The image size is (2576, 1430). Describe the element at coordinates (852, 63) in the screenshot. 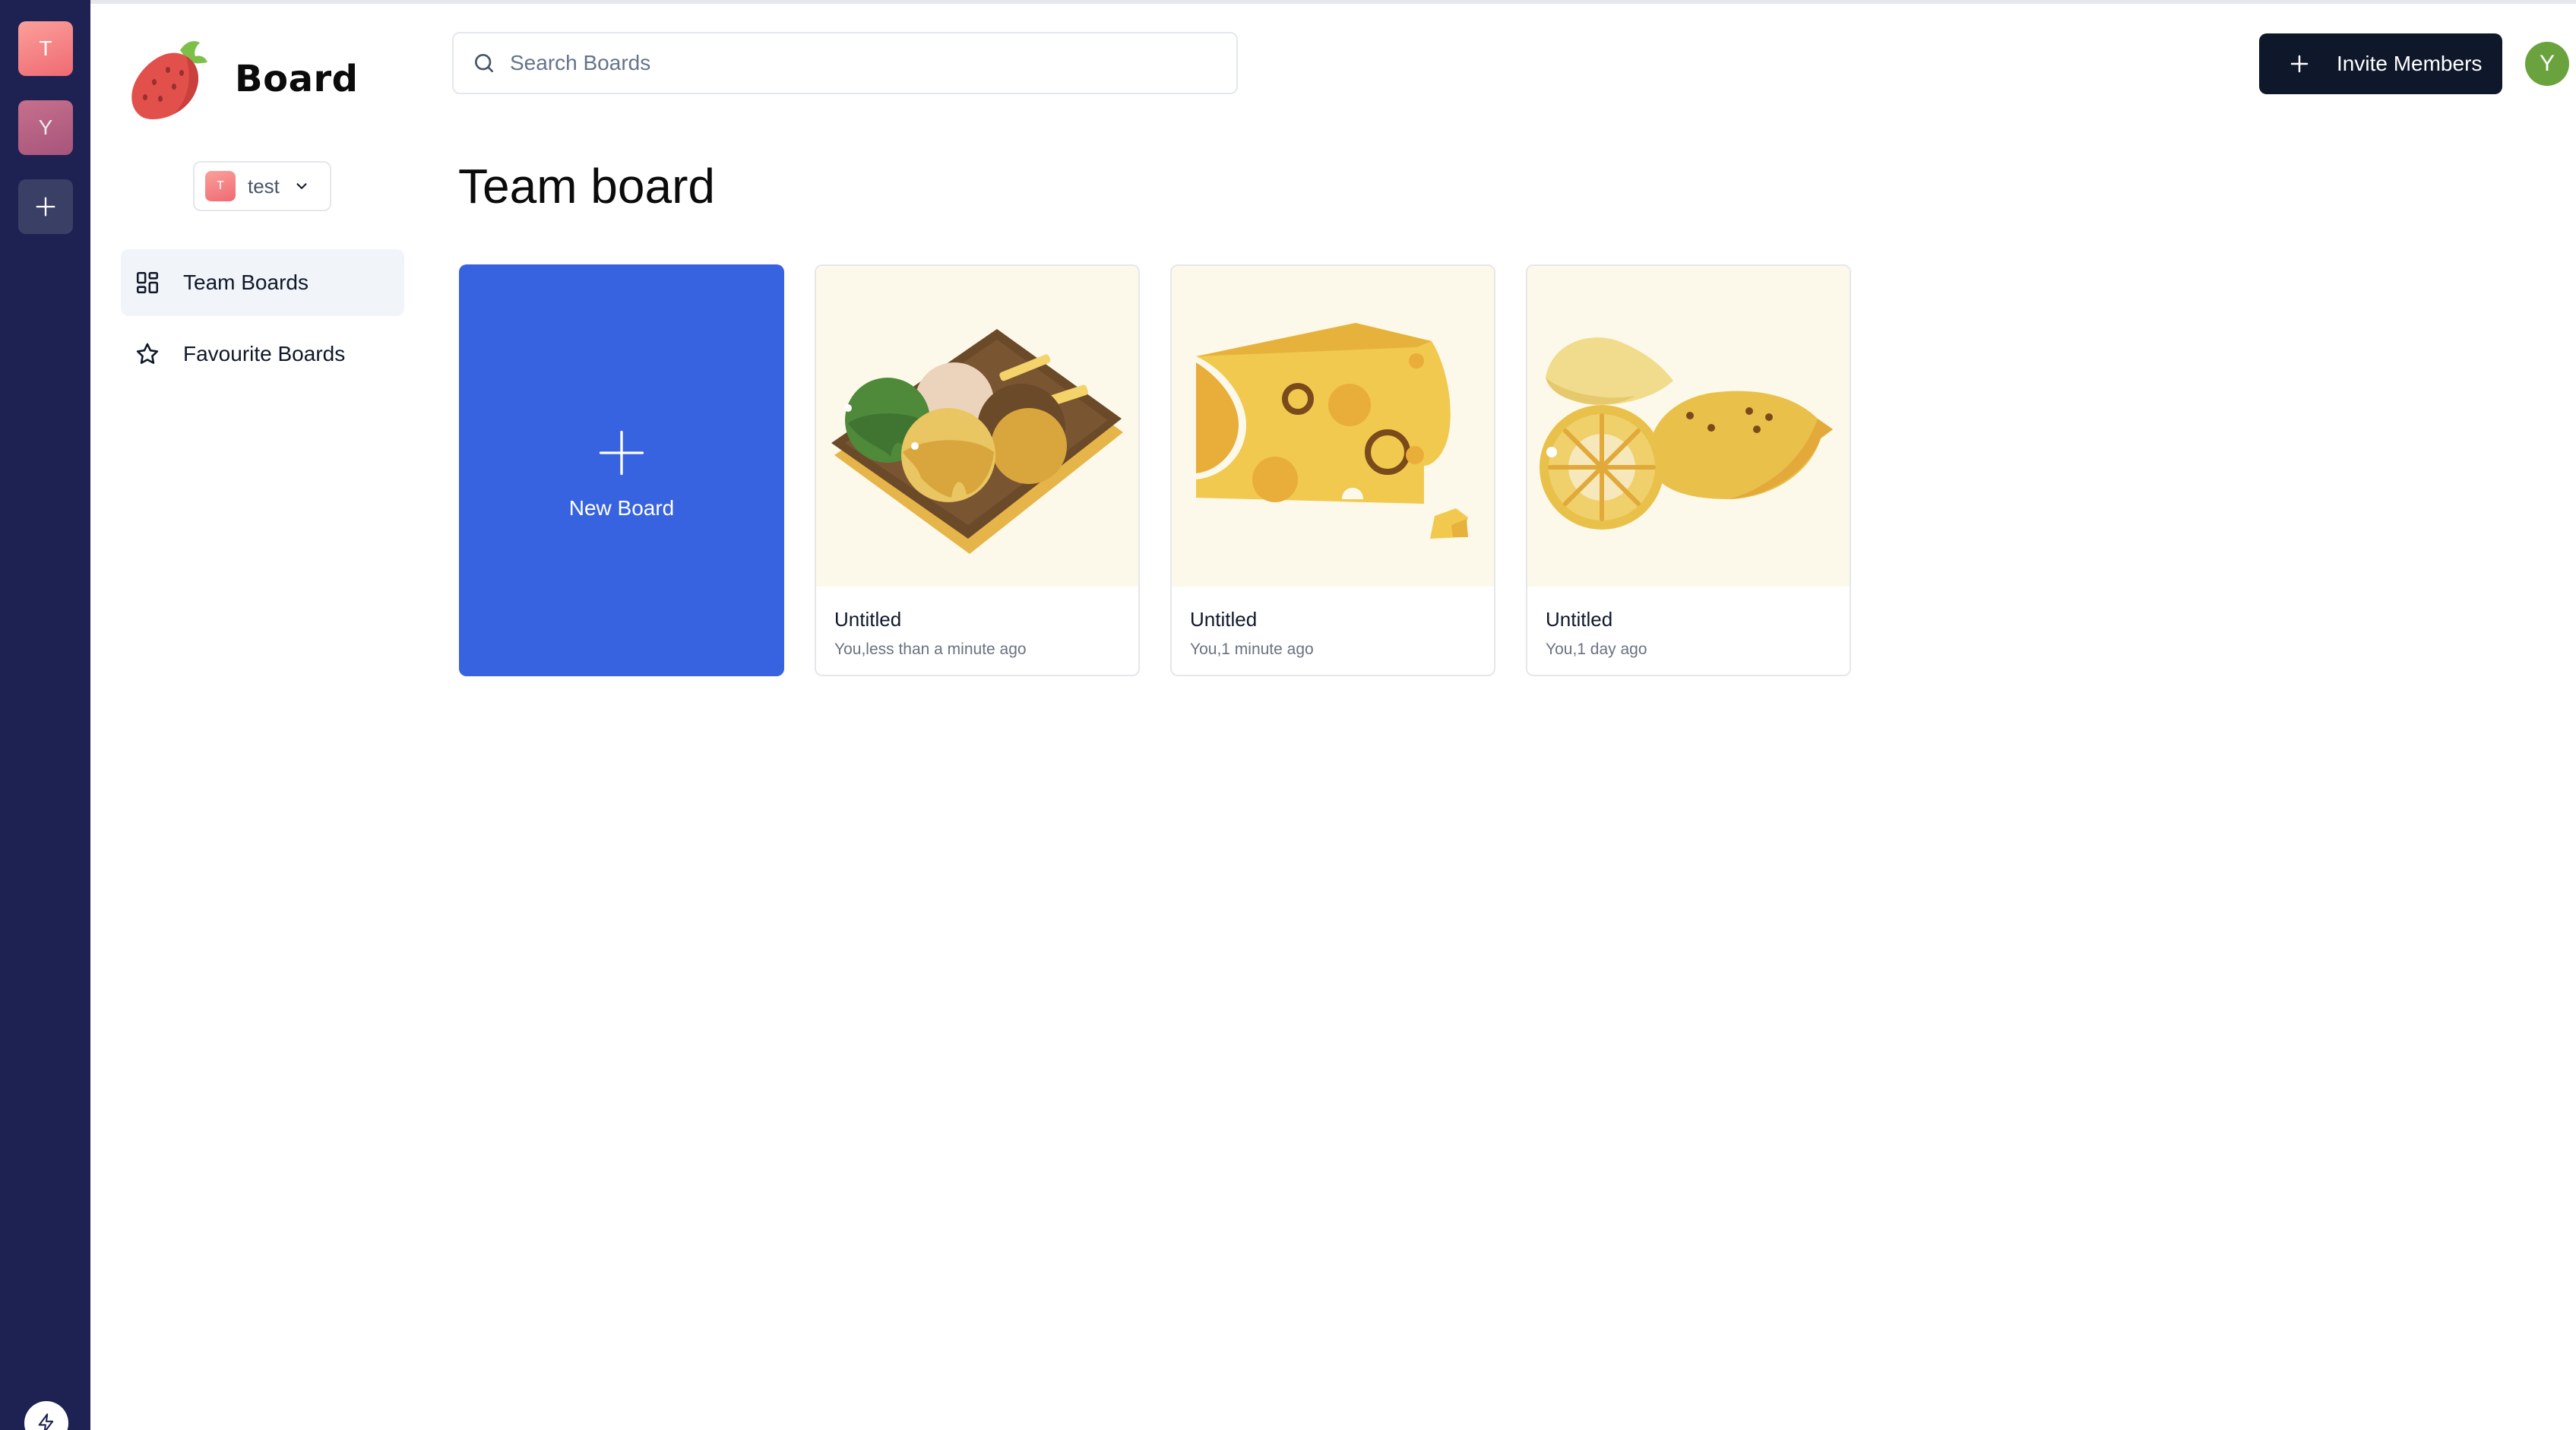

I see `search-input` at that location.